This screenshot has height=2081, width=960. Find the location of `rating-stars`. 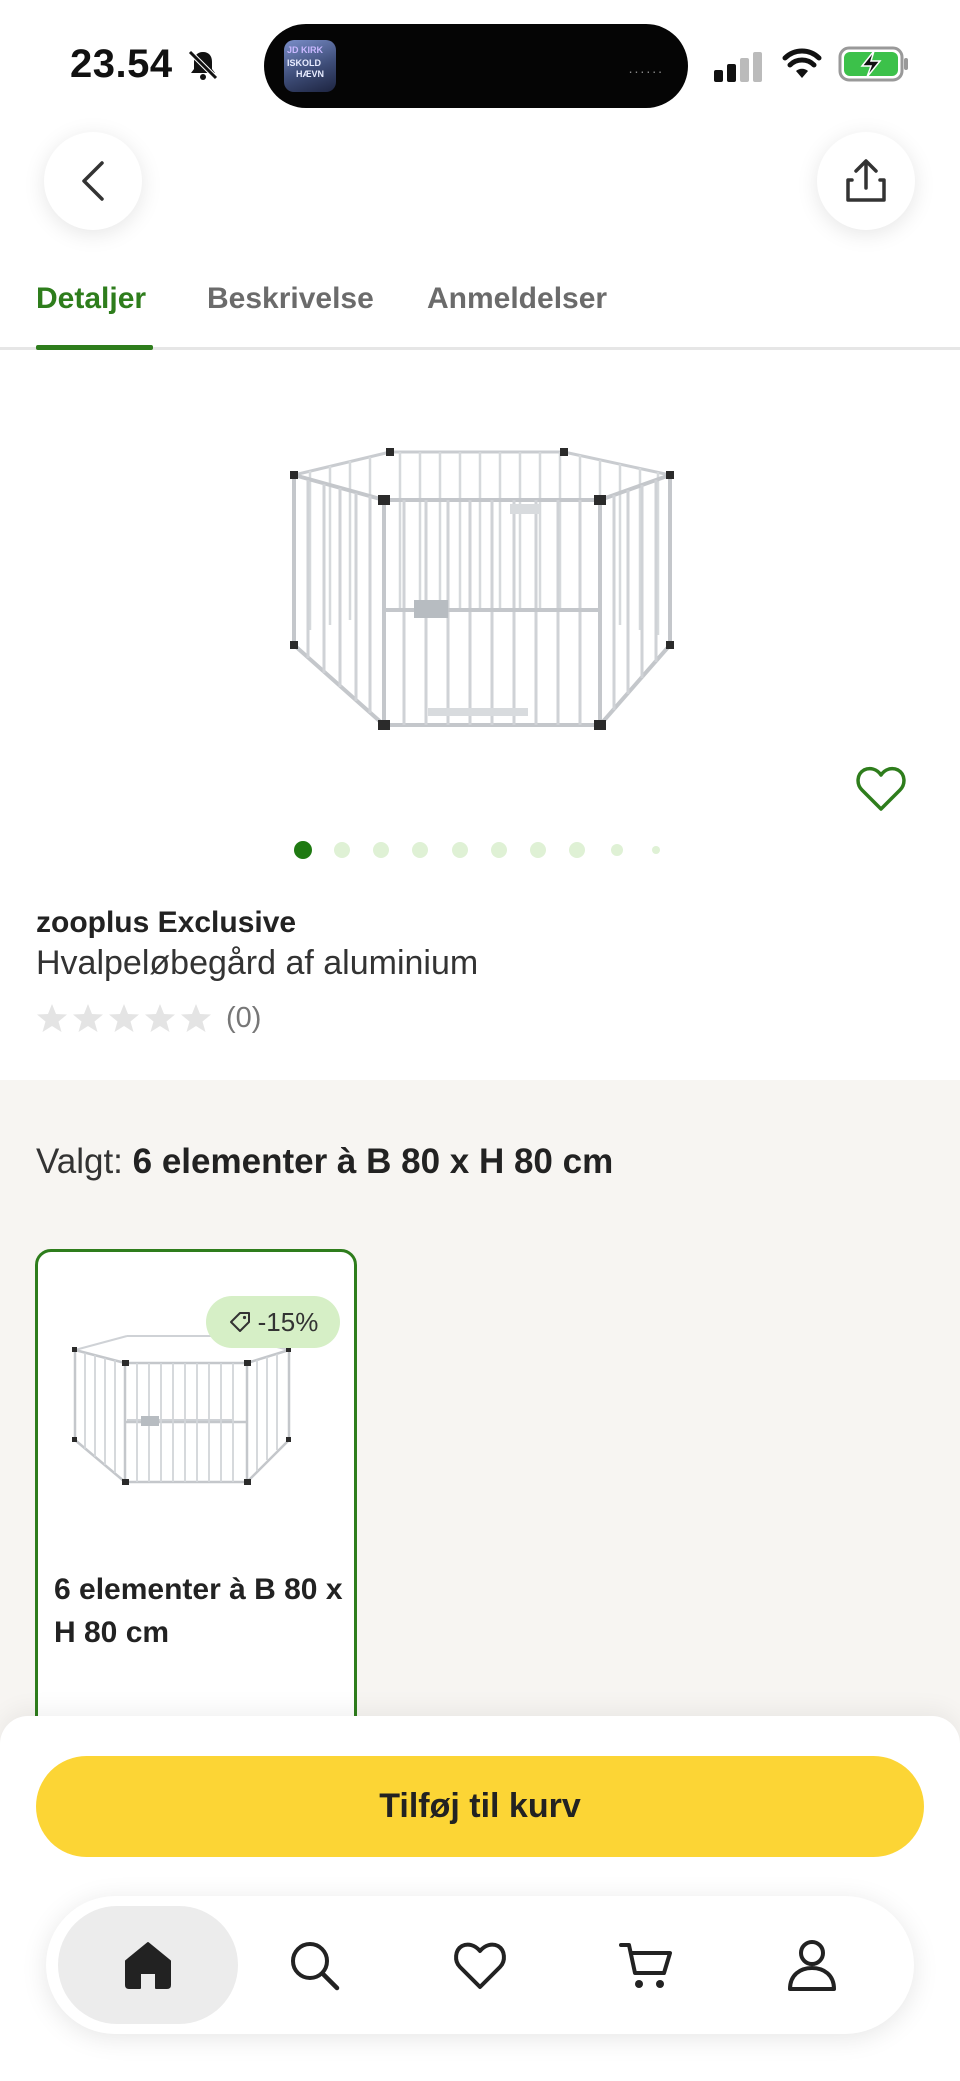

rating-stars is located at coordinates (124, 1019).